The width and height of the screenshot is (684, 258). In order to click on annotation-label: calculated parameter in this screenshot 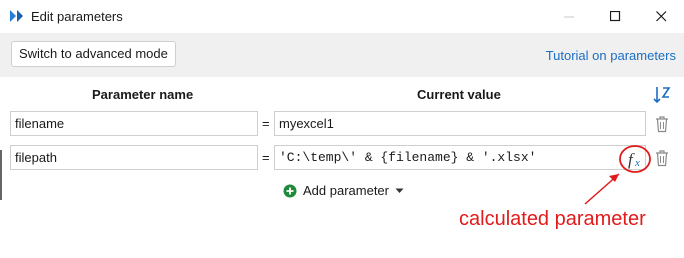, I will do `click(552, 219)`.